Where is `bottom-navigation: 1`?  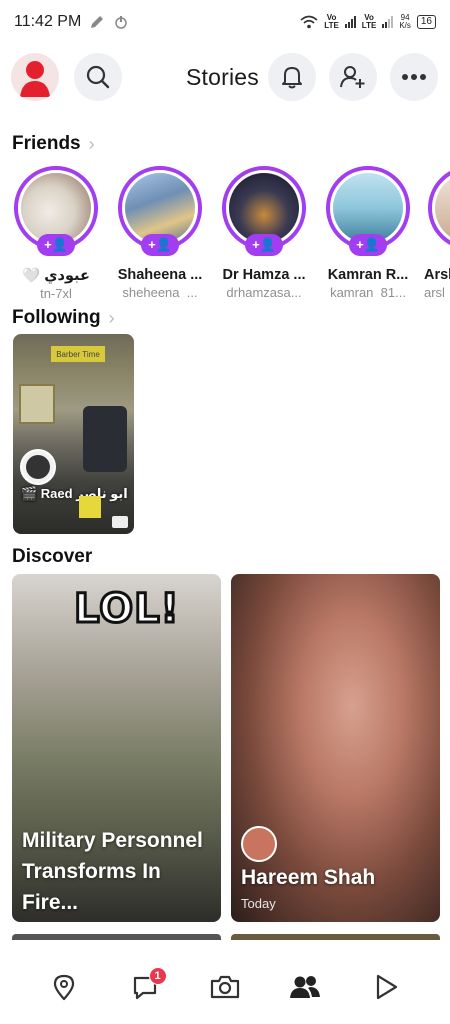
bottom-navigation: 1 is located at coordinates (225, 987).